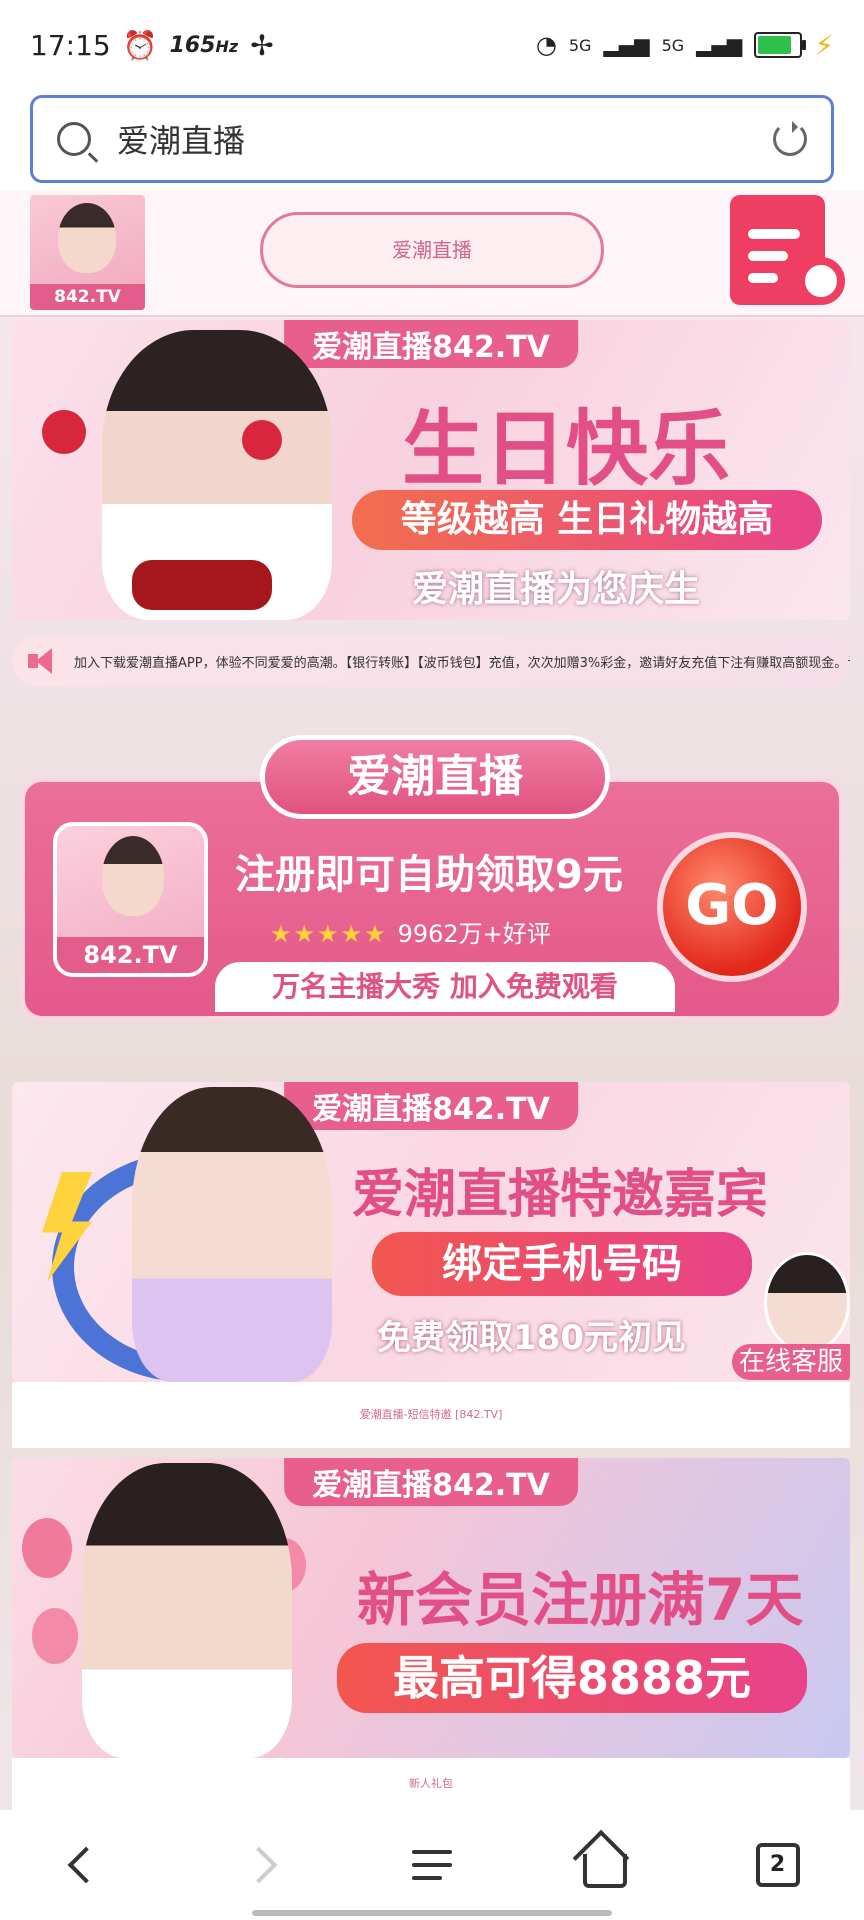  I want to click on online-service-button: 在线客服, so click(791, 1362).